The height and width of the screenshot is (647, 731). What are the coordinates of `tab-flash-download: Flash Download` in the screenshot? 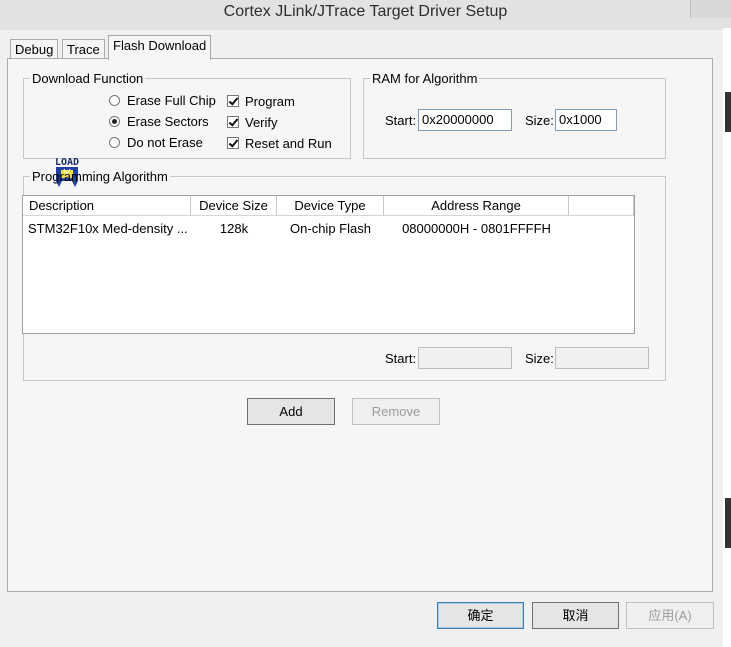 It's located at (160, 47).